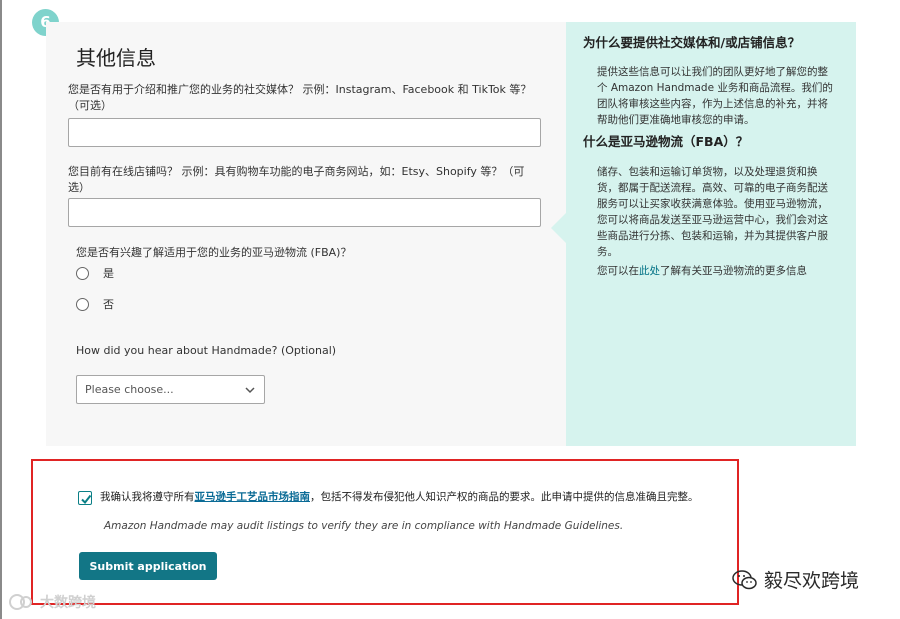 Image resolution: width=900 pixels, height=619 pixels. What do you see at coordinates (108, 273) in the screenshot?
I see `radio-label-yes: 是` at bounding box center [108, 273].